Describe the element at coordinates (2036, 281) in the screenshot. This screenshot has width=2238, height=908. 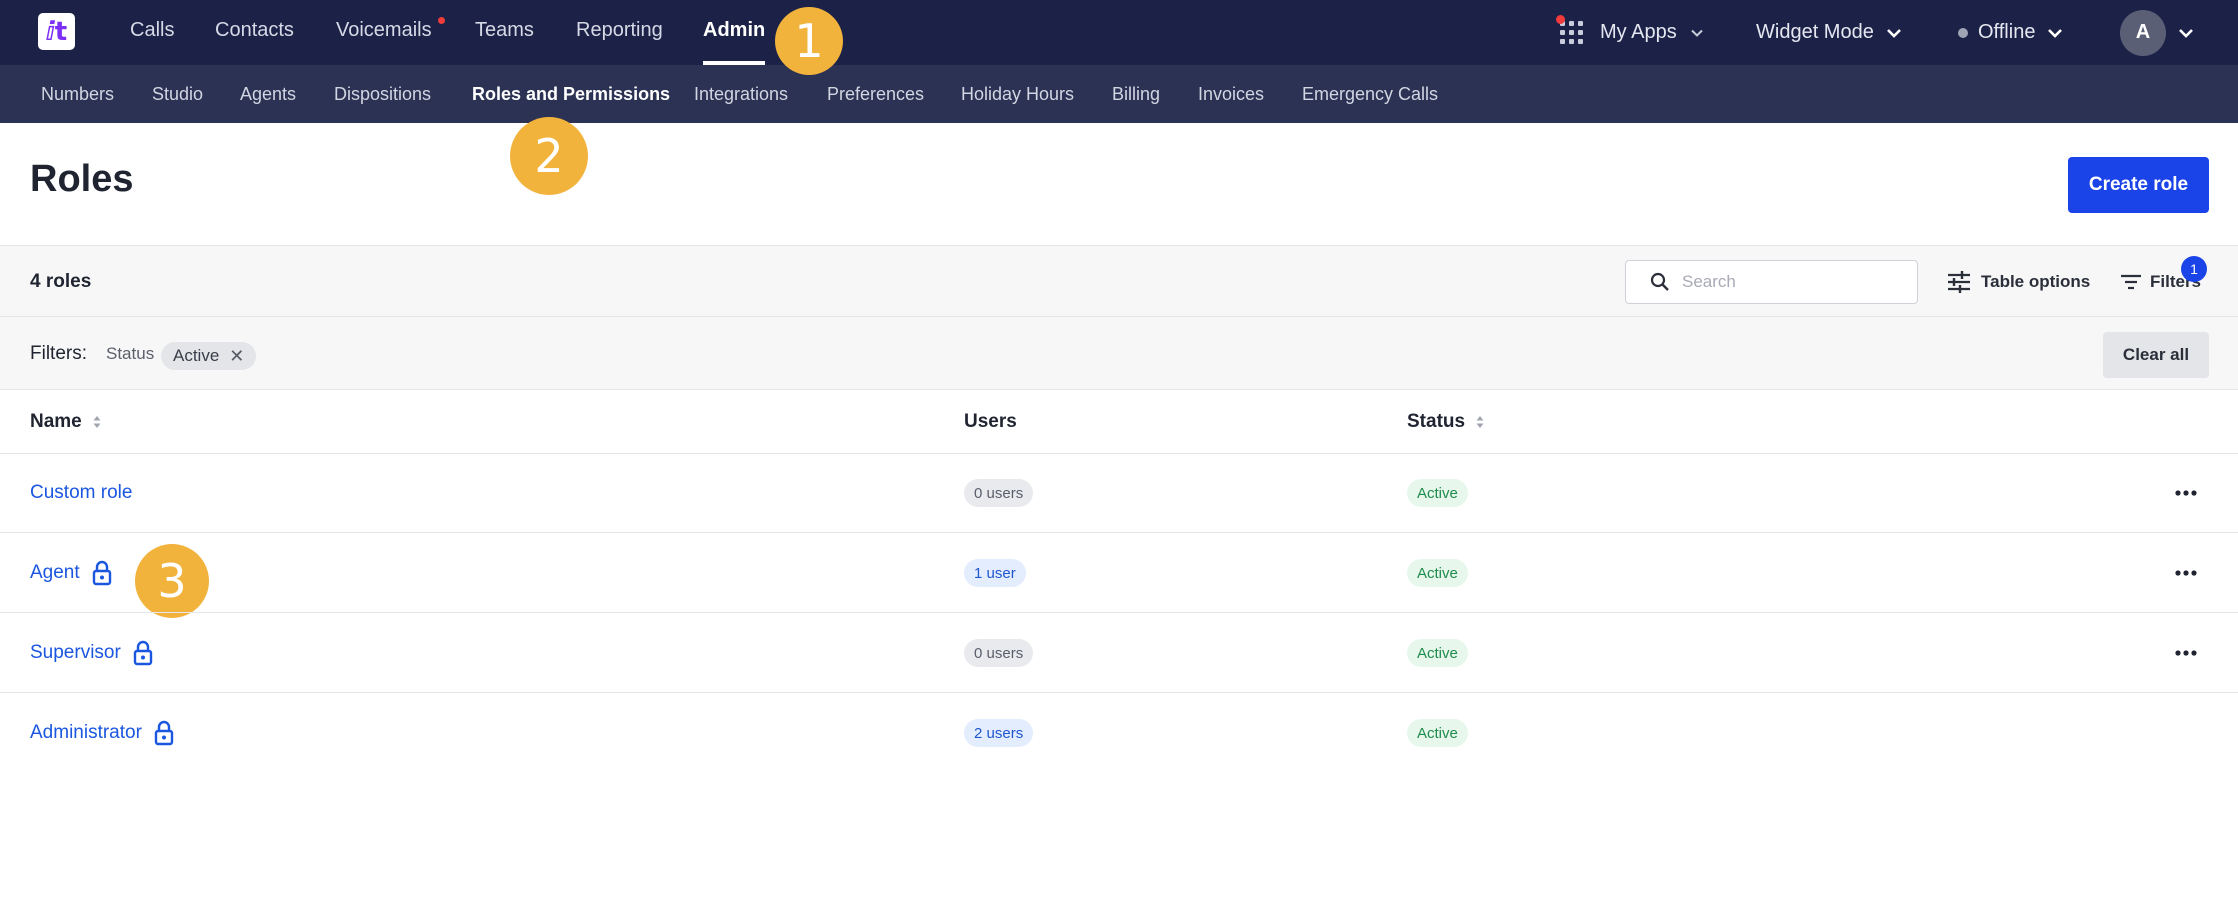
I see `table-options-label: Table options` at that location.